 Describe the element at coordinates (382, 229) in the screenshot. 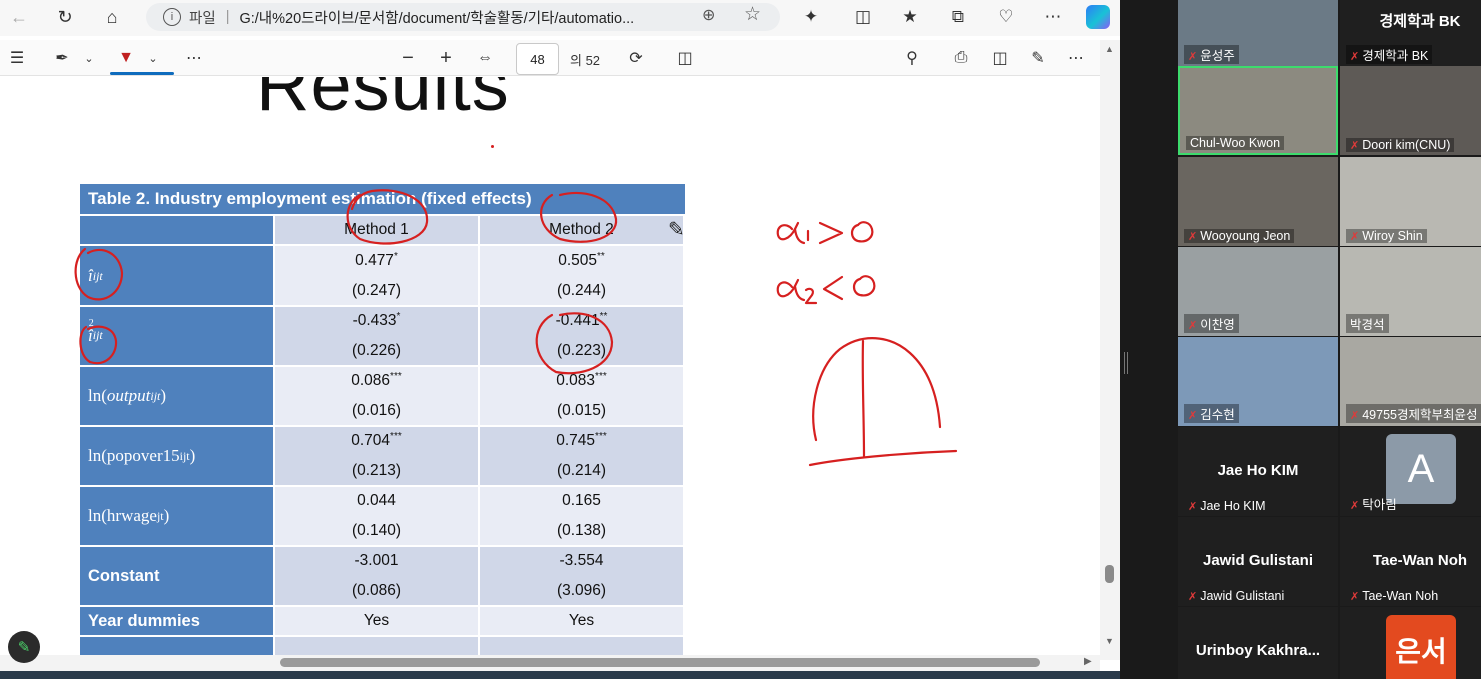

I see `table-header-row: Method 1 Method 2` at that location.